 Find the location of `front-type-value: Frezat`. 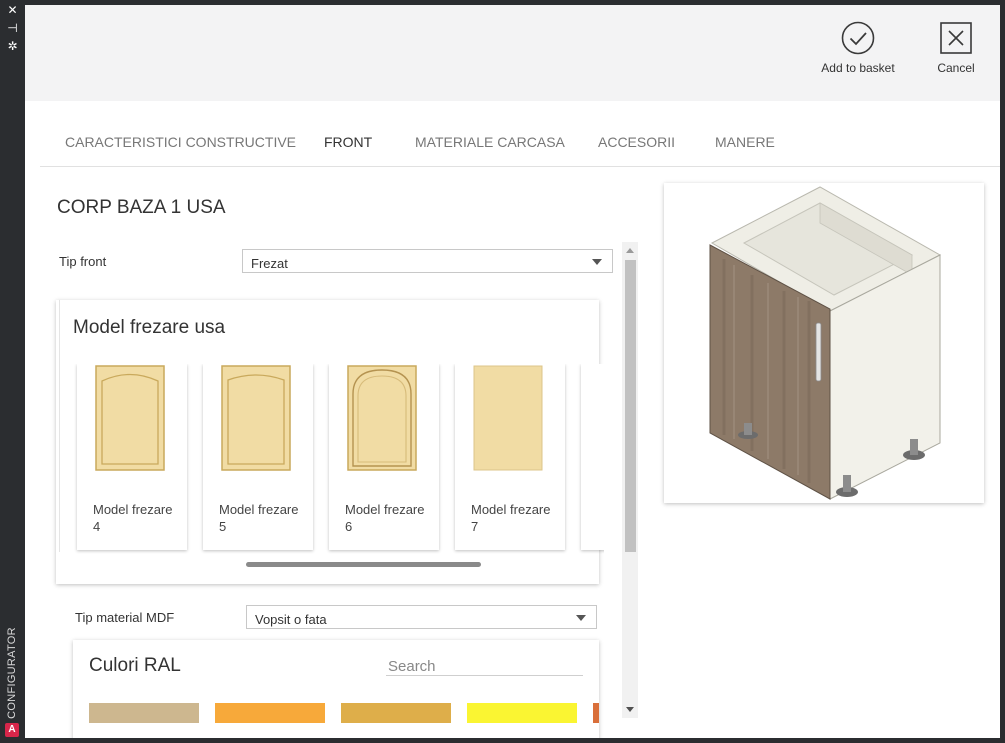

front-type-value: Frezat is located at coordinates (269, 263).